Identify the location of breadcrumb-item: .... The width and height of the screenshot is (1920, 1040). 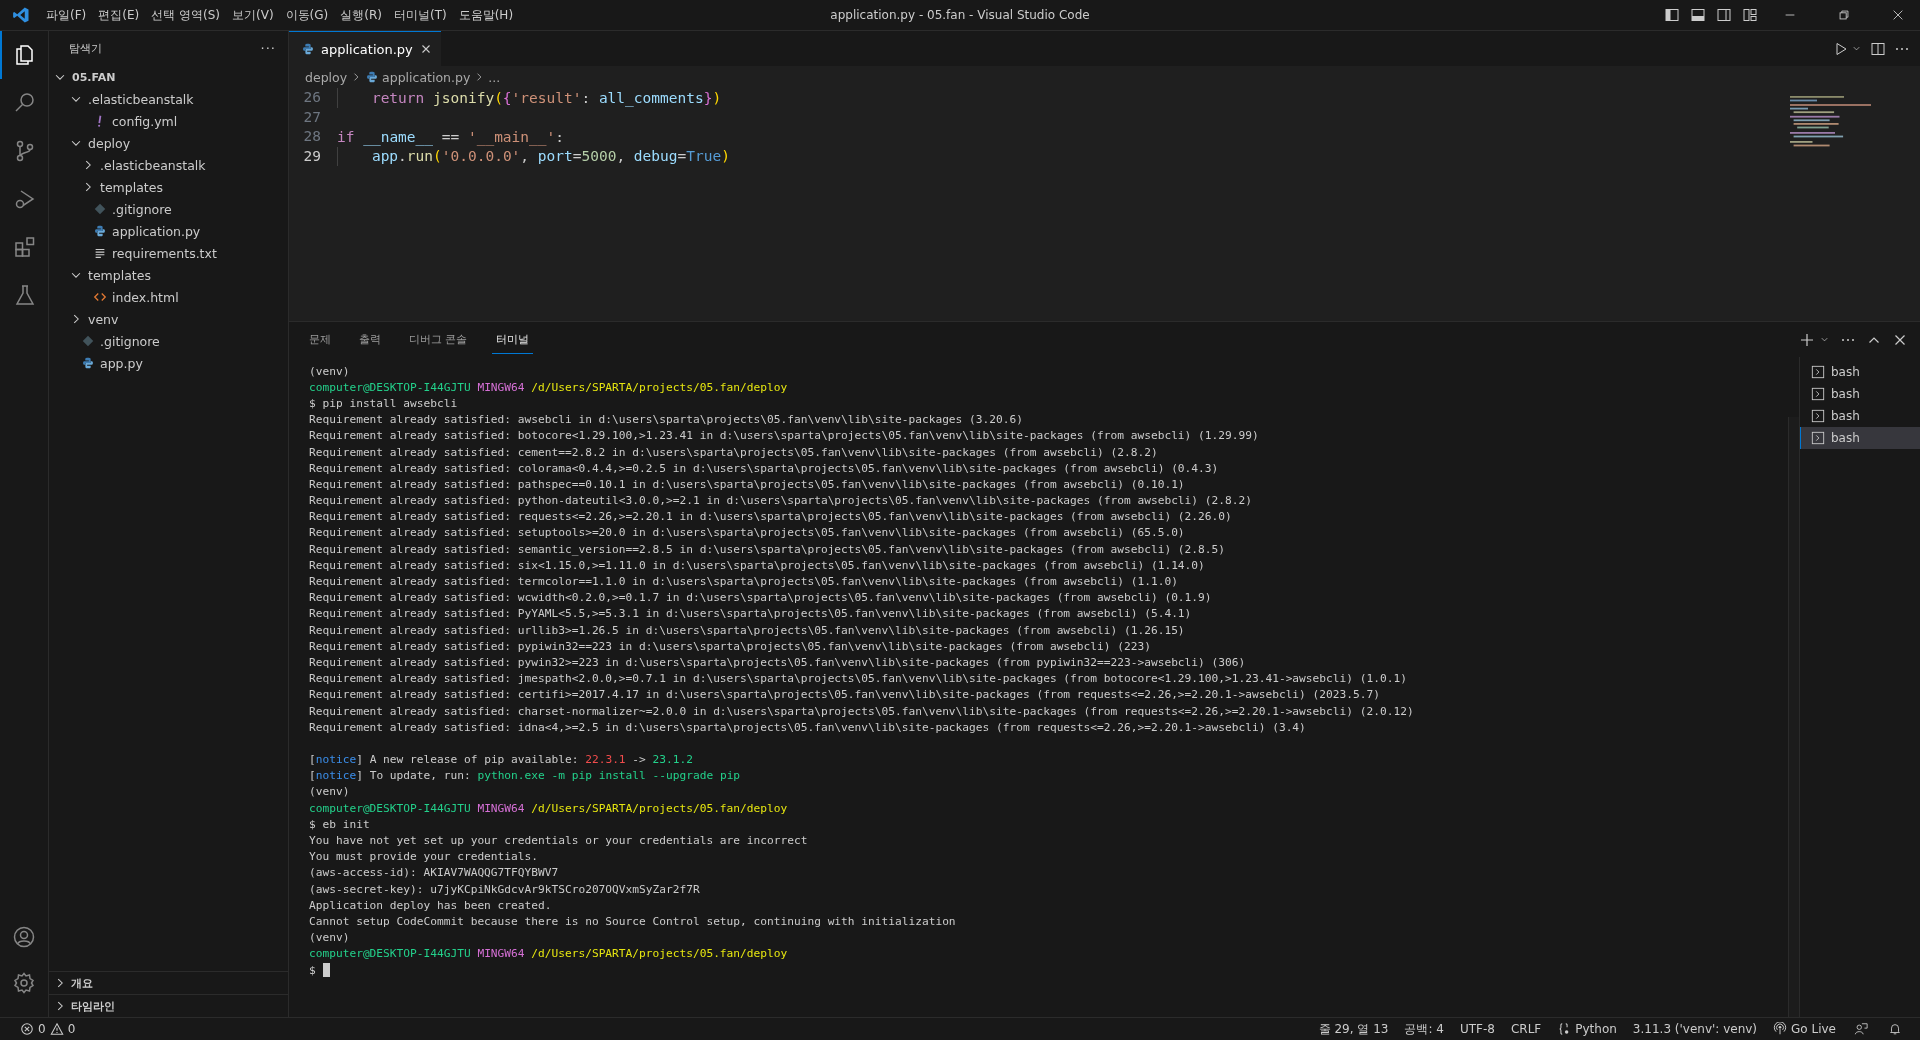
(494, 77).